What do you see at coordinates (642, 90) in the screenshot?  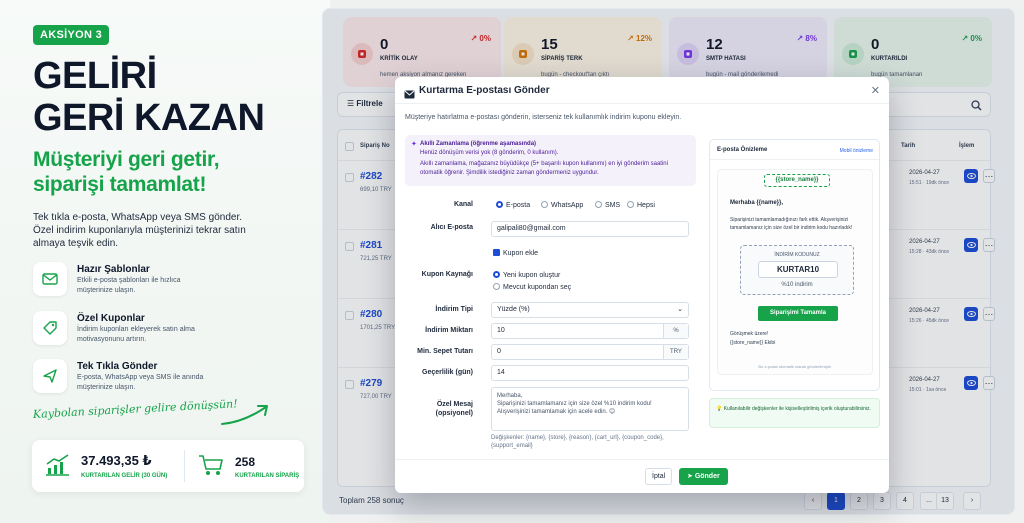 I see `modal-header: Kurtarma E-postası Gönder ✕` at bounding box center [642, 90].